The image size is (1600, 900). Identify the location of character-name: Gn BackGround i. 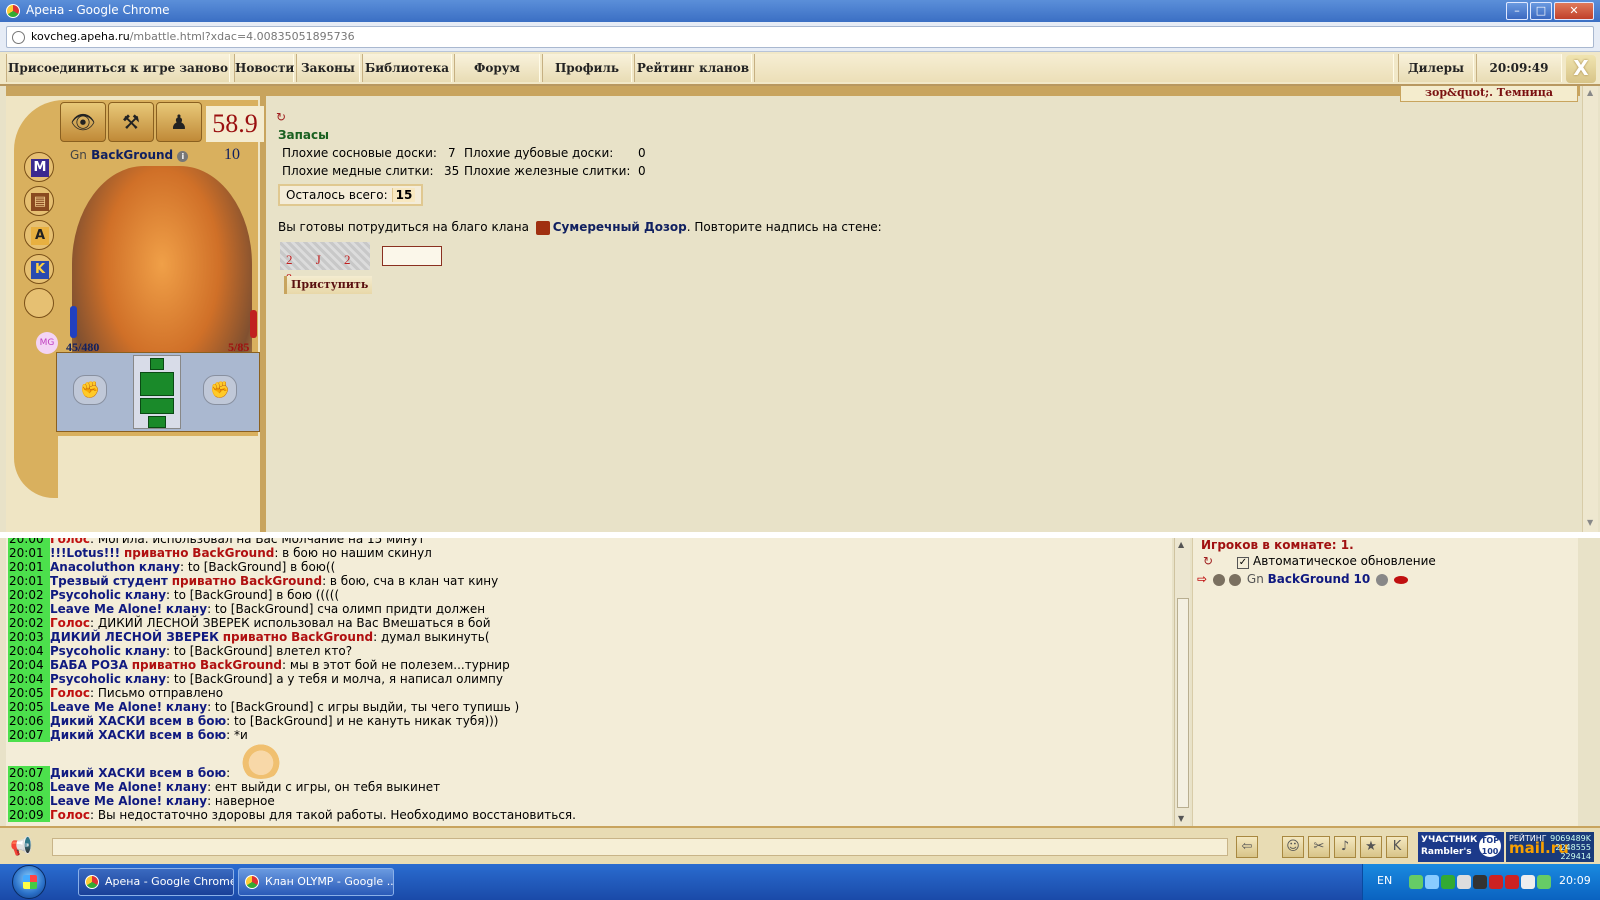
(129, 155).